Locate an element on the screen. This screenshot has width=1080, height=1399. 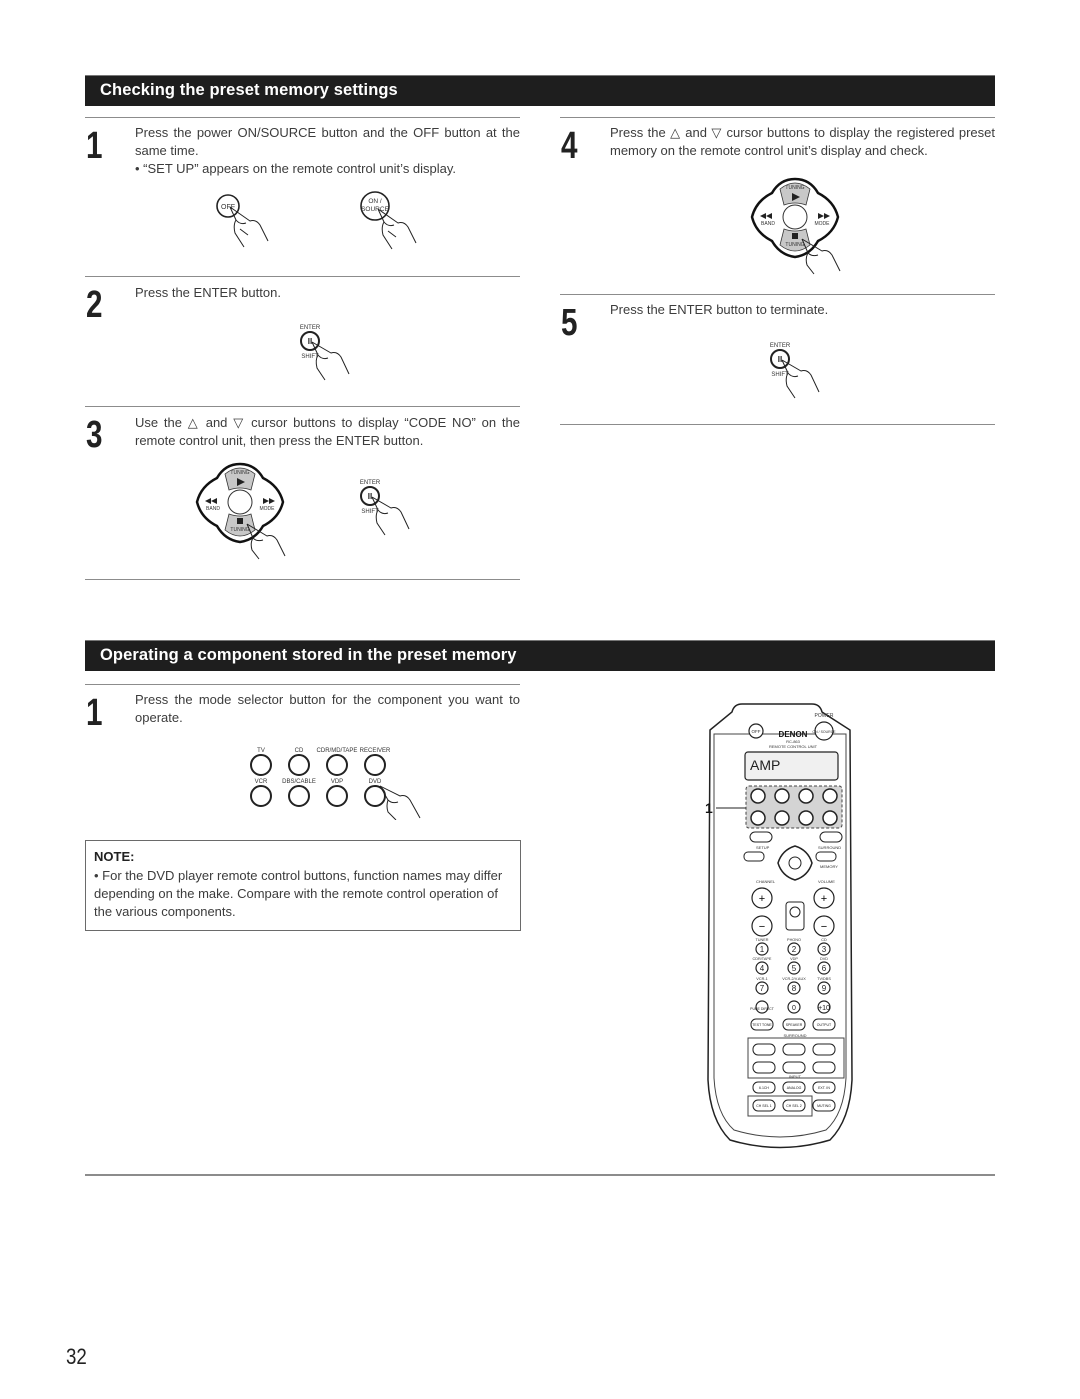
svg-text: TV/DBS is located at coordinates (824, 979).